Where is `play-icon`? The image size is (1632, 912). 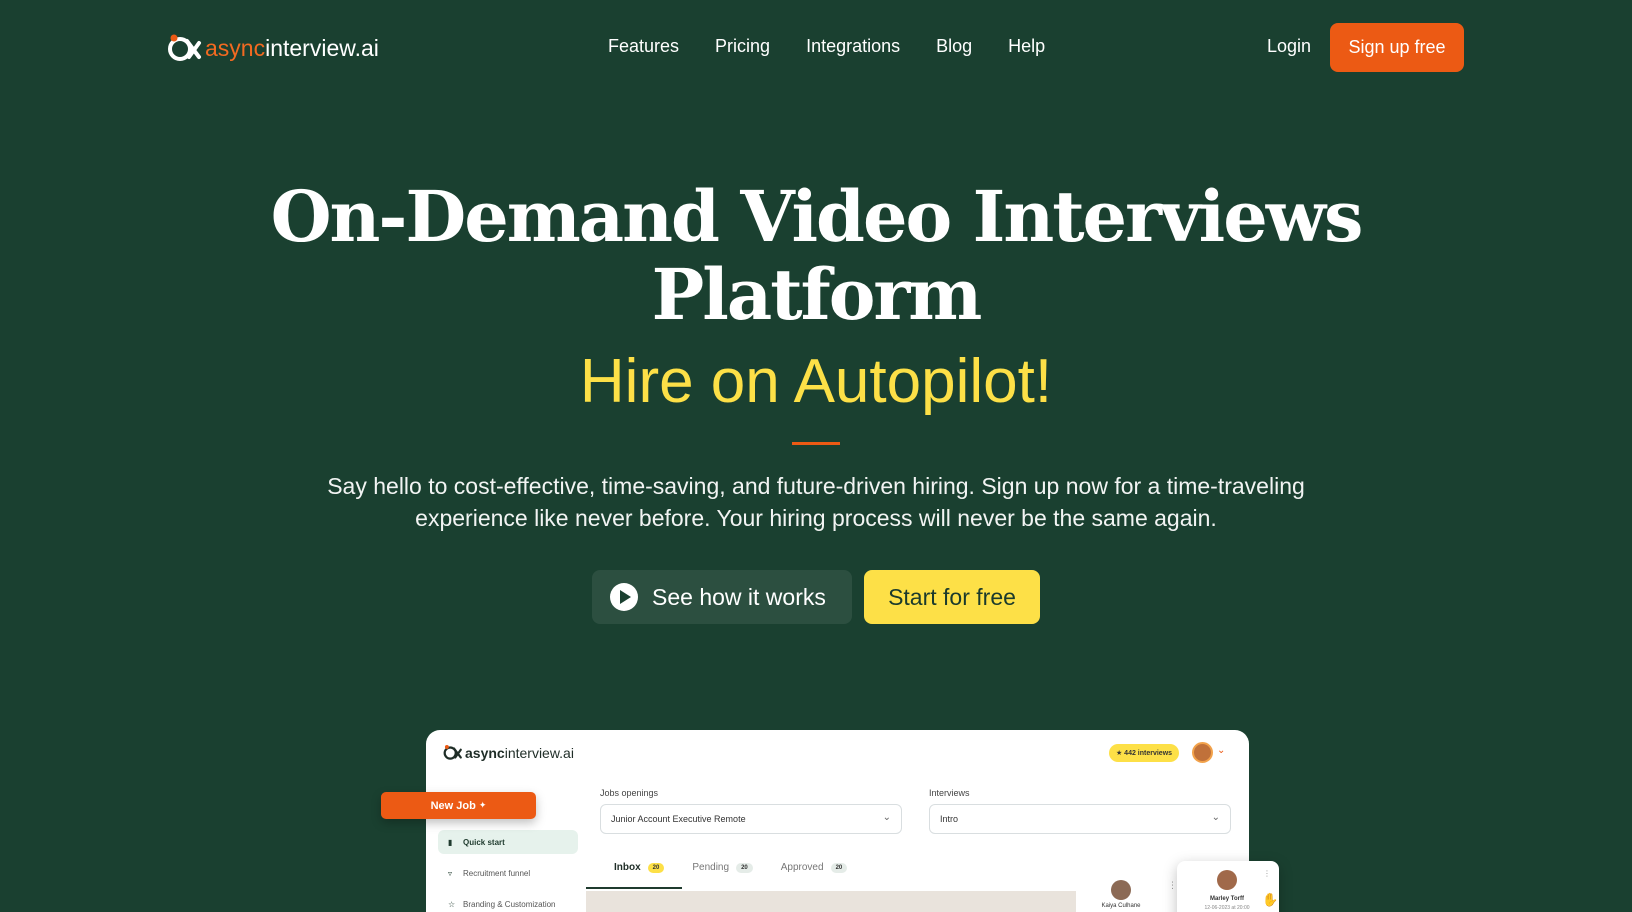 play-icon is located at coordinates (624, 597).